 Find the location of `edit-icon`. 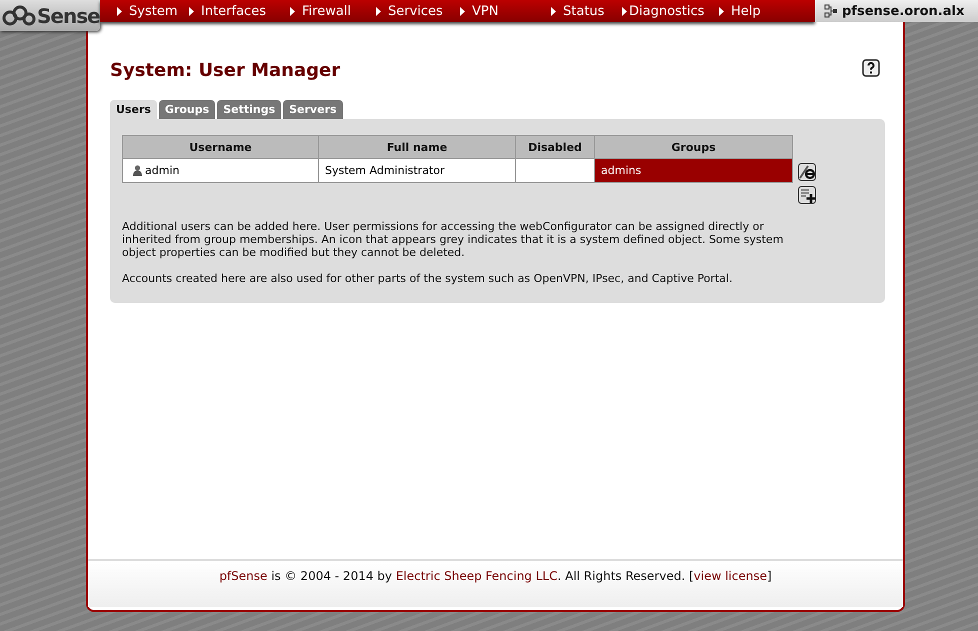

edit-icon is located at coordinates (807, 172).